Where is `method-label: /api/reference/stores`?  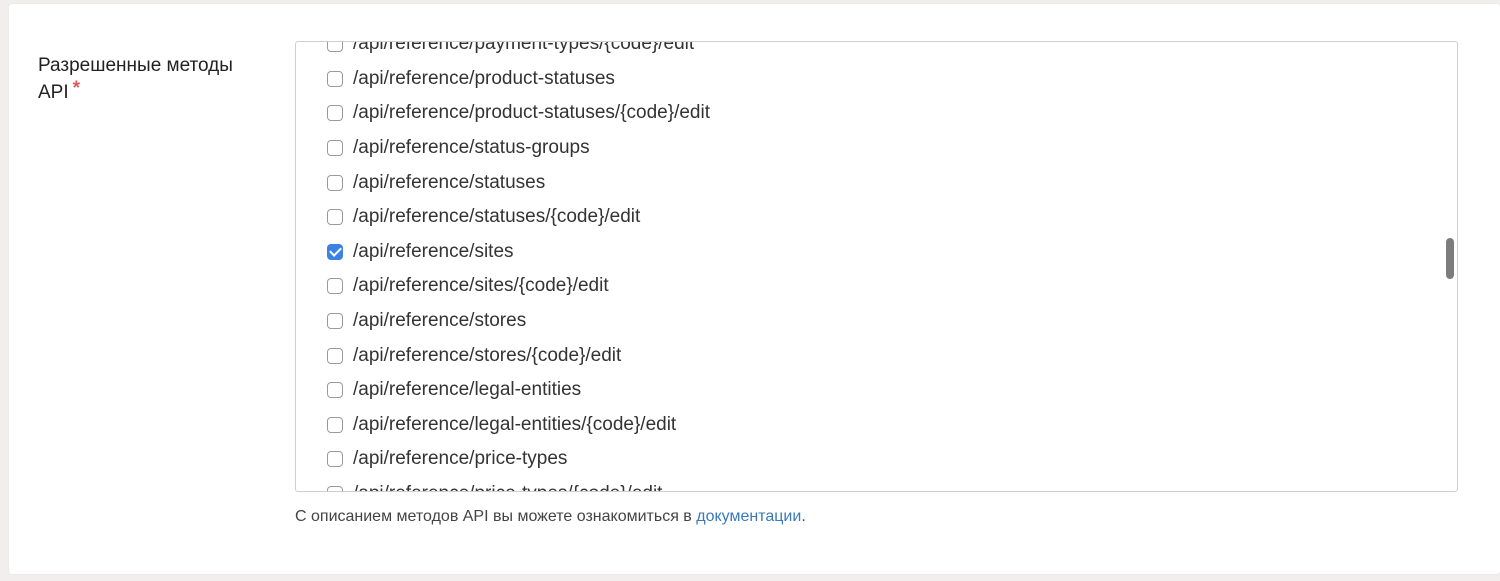 method-label: /api/reference/stores is located at coordinates (440, 321).